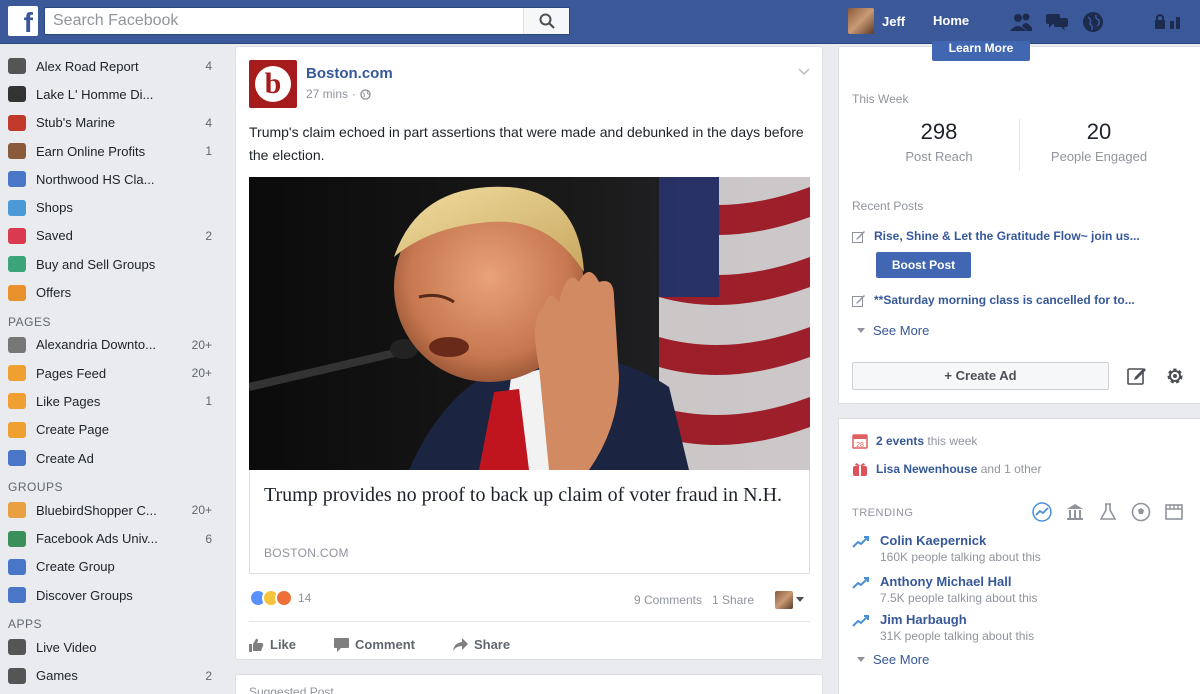 The width and height of the screenshot is (1200, 694). I want to click on create-ad-button: + Create Ad, so click(980, 376).